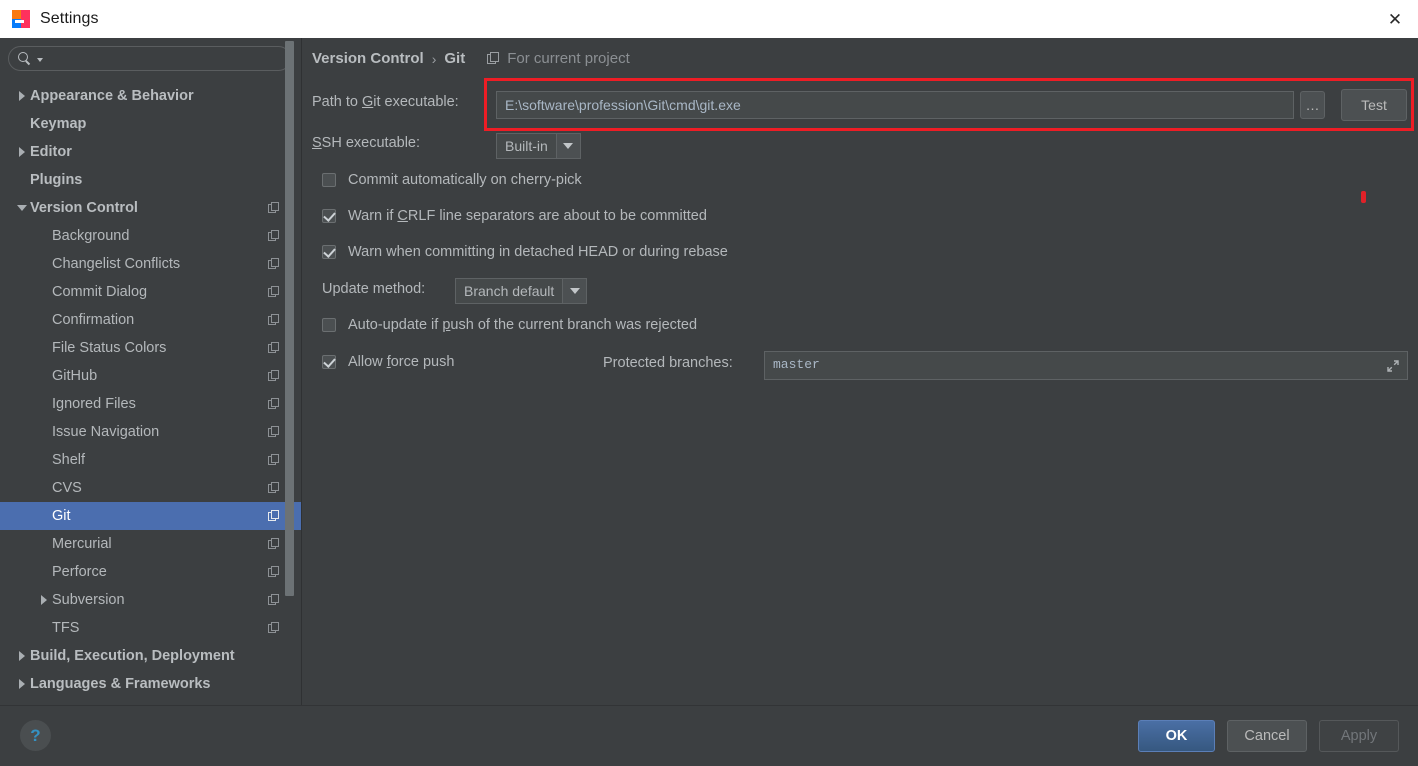  Describe the element at coordinates (151, 544) in the screenshot. I see `sidebar-item-mercurial: Mercurial` at that location.